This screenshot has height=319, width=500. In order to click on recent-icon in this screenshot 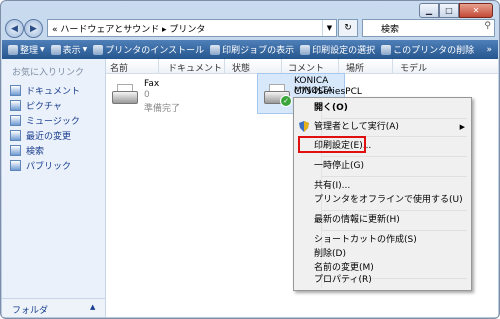, I will do `click(15, 135)`.